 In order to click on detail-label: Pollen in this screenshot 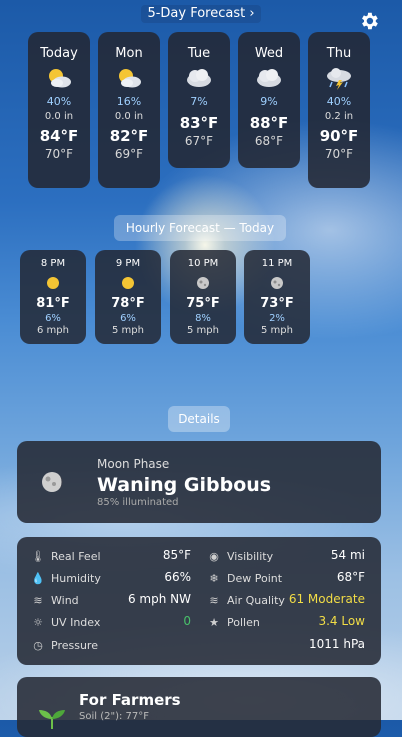, I will do `click(243, 622)`.